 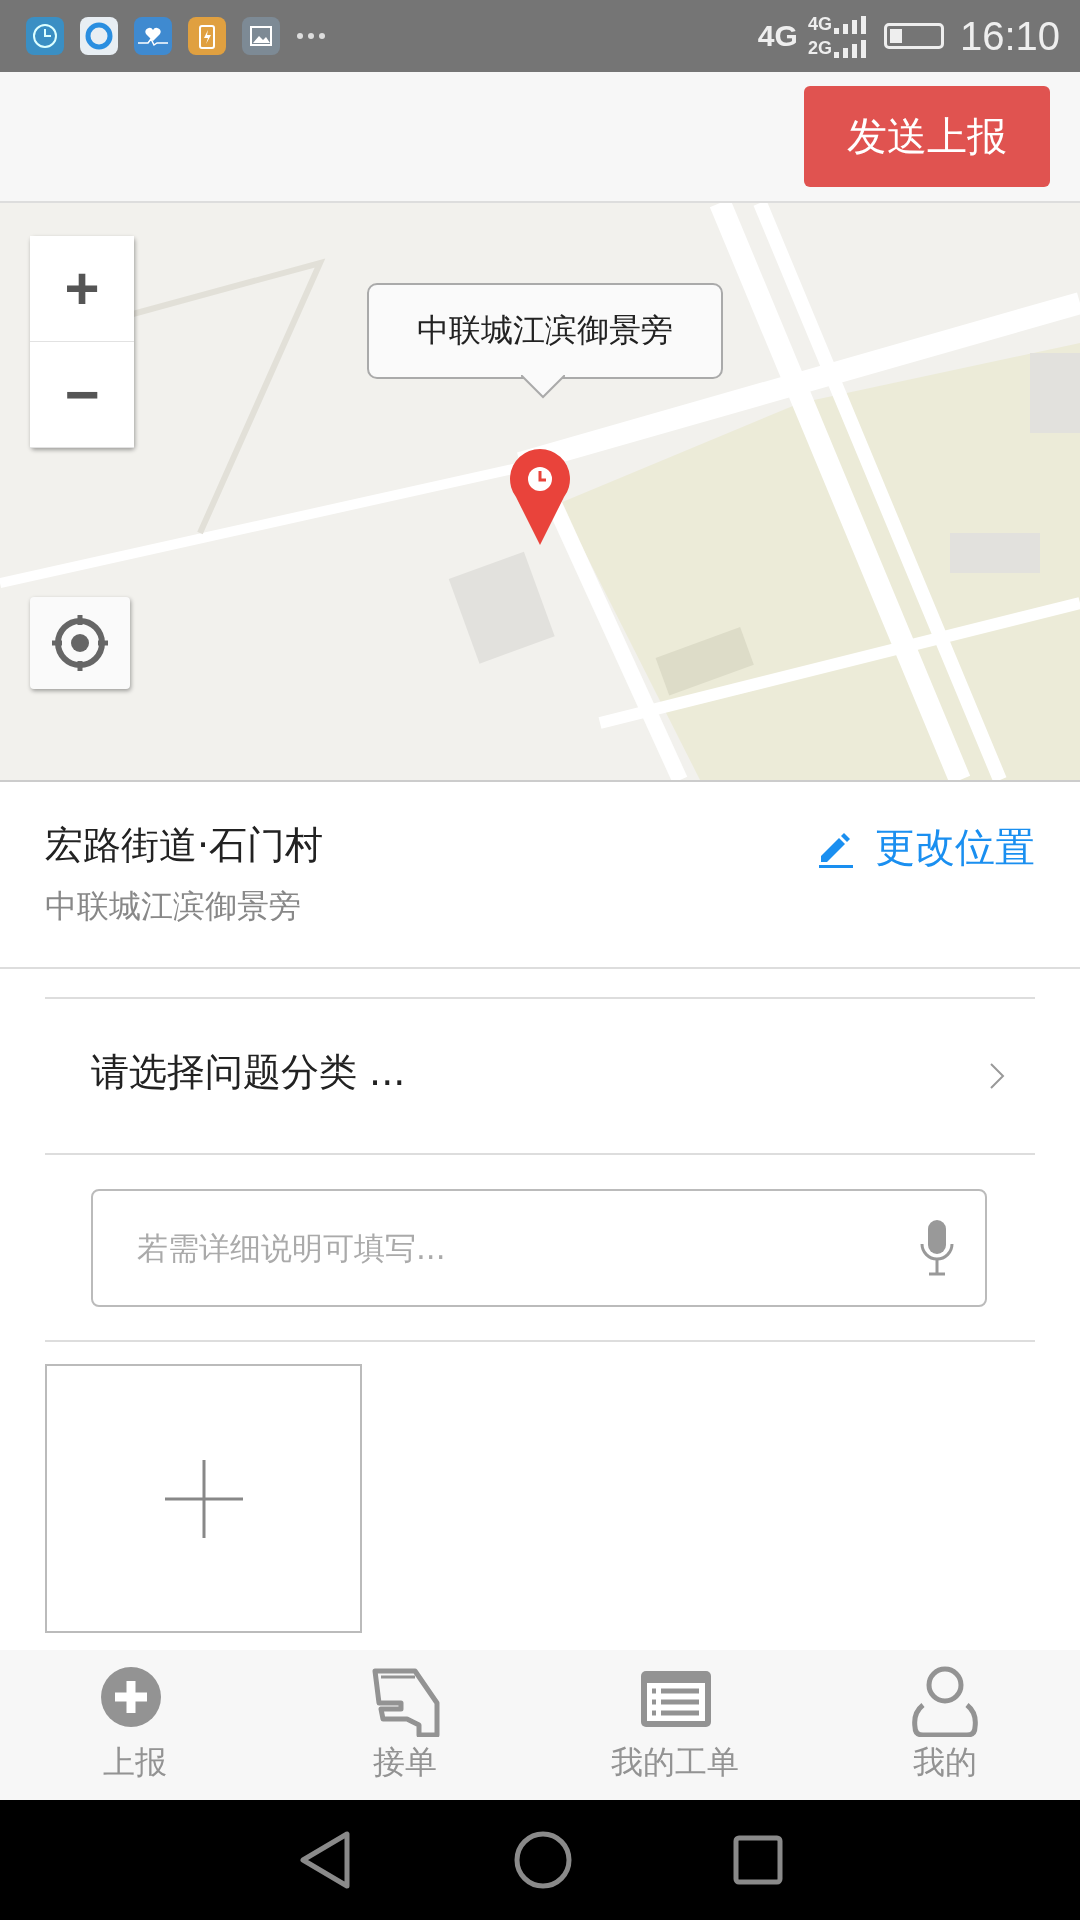 I want to click on nav-tab: 上报, so click(x=135, y=1725).